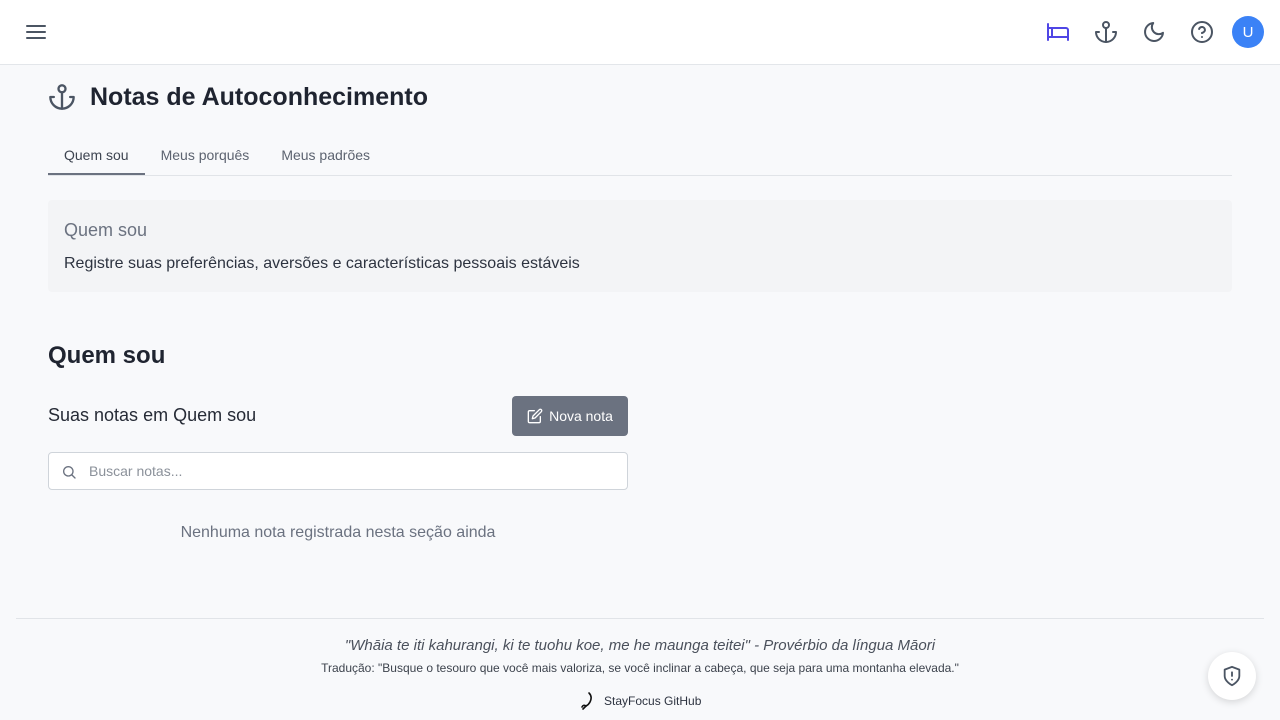 The image size is (1280, 720). I want to click on edit-icon, so click(535, 416).